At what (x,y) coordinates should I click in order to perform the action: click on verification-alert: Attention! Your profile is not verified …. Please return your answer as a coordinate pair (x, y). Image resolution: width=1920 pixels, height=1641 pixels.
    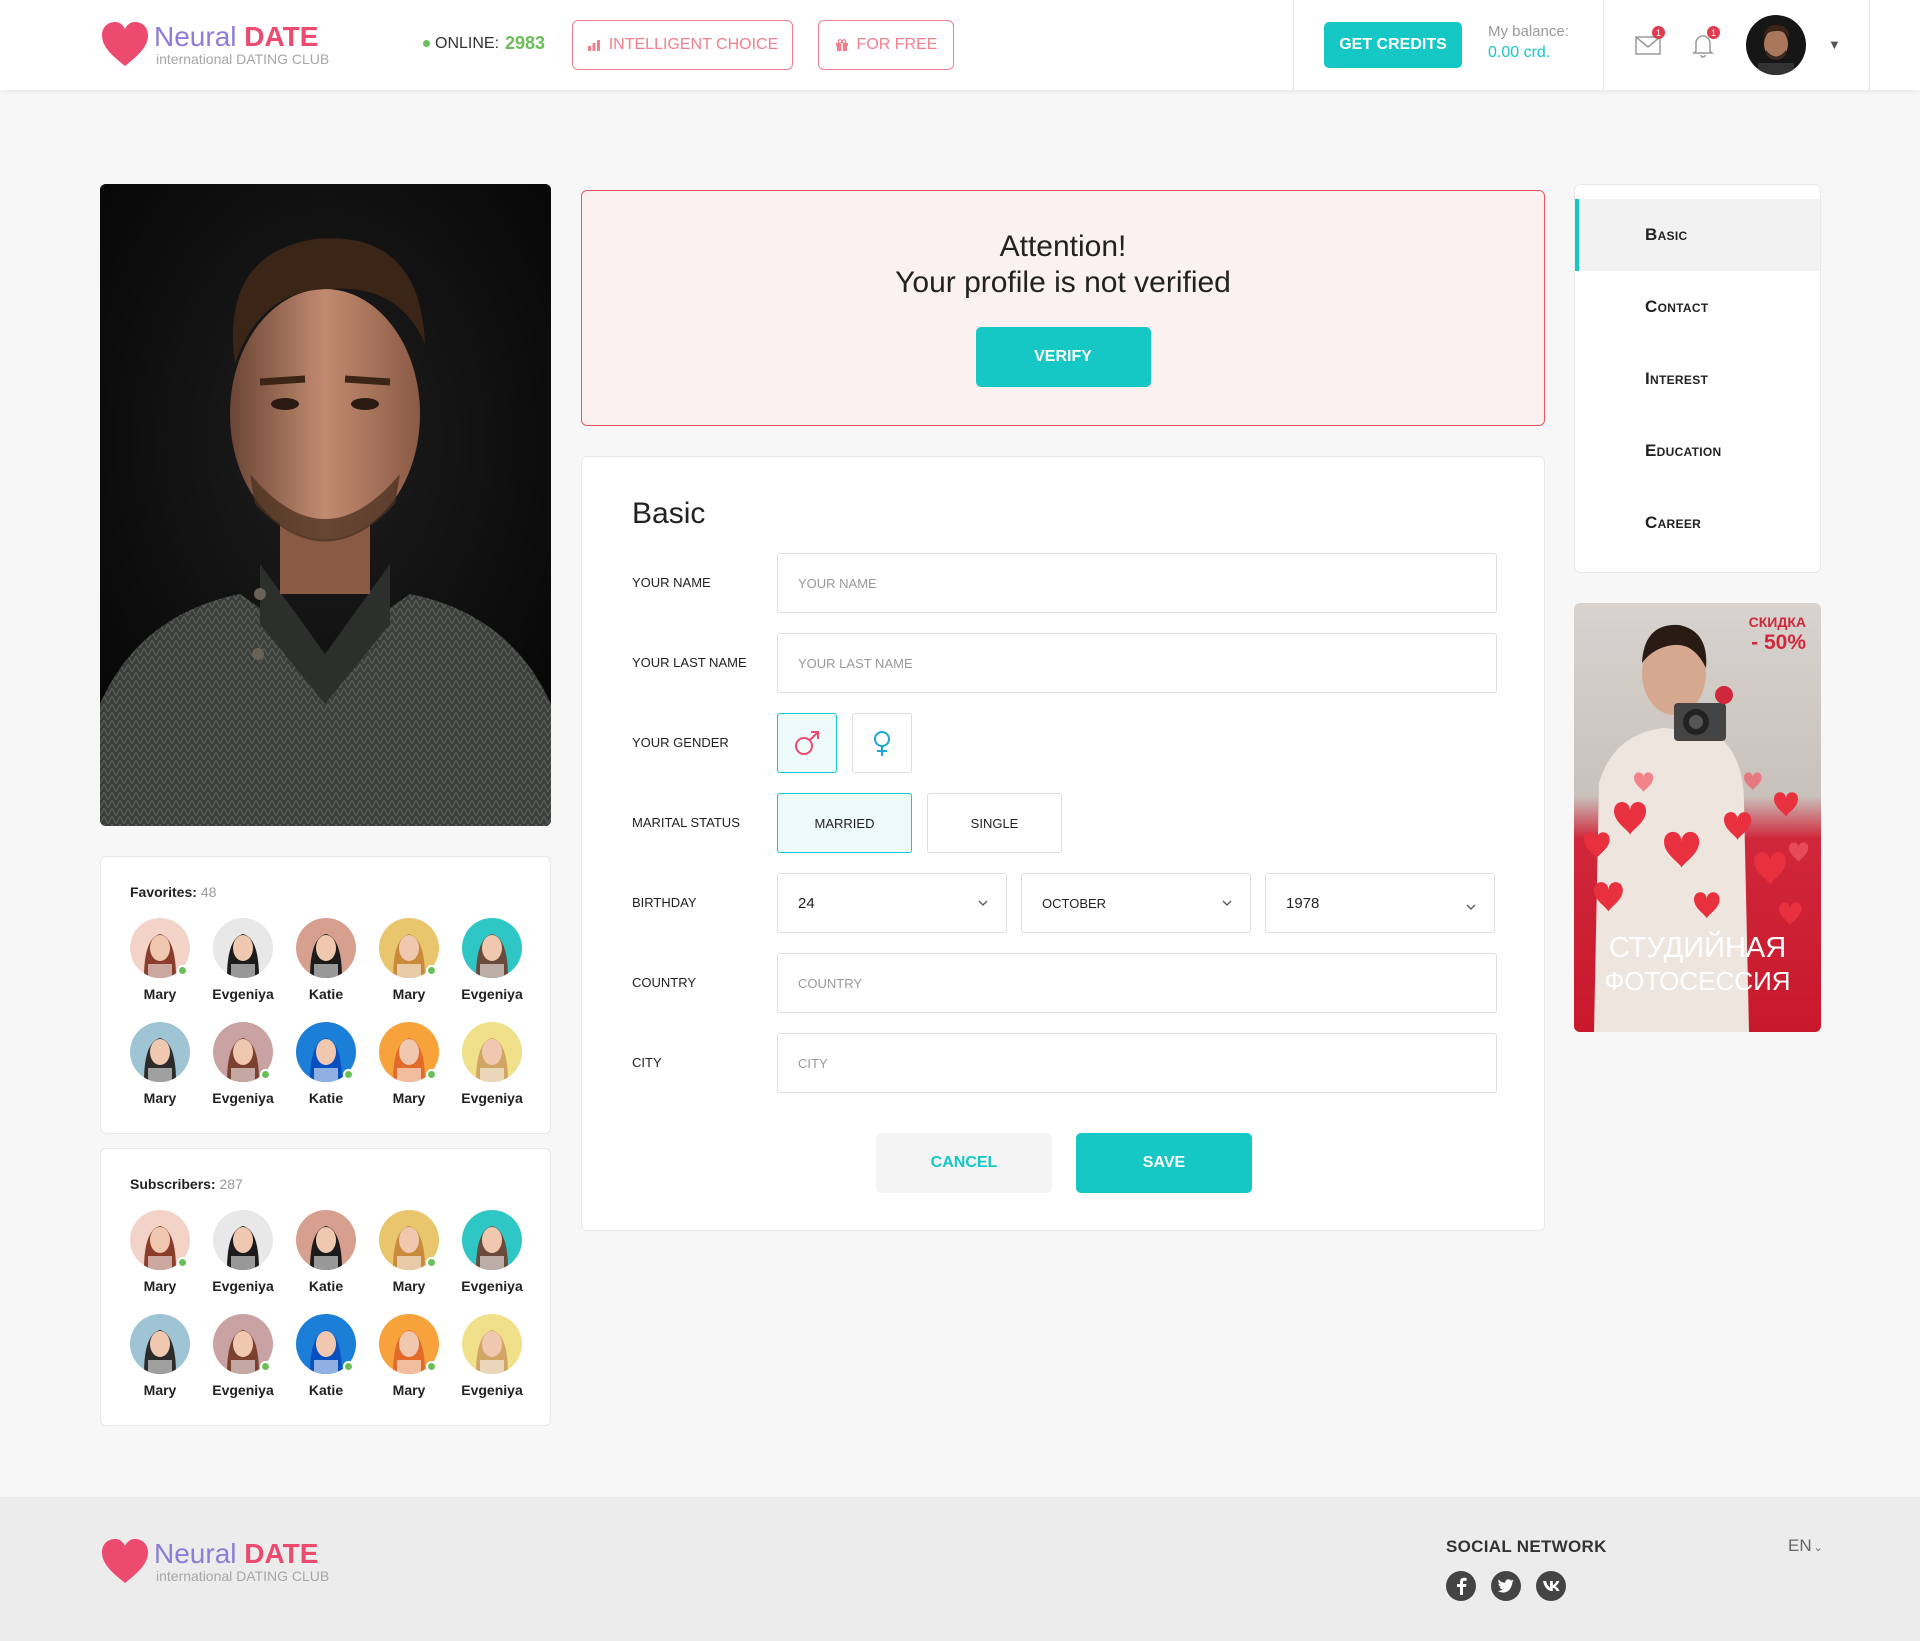
    Looking at the image, I should click on (1063, 308).